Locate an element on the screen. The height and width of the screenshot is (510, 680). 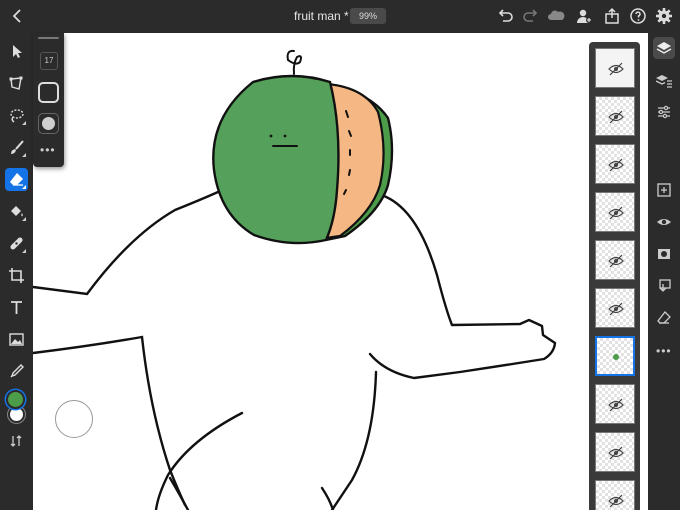
brush-flow-button is located at coordinates (48, 123).